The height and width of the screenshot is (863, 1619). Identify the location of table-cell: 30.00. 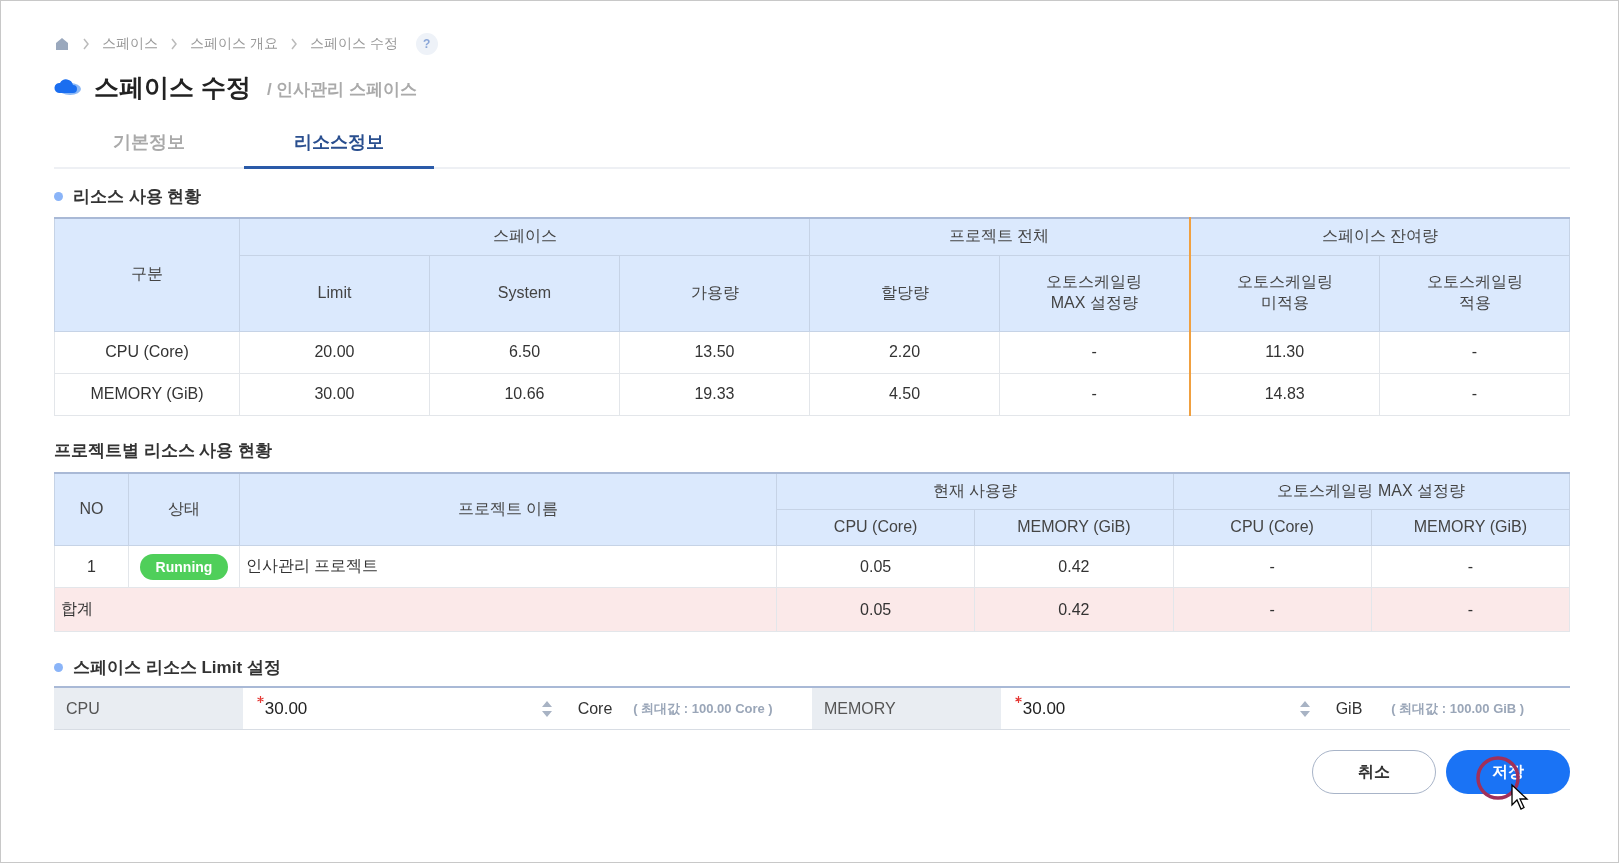
(334, 394).